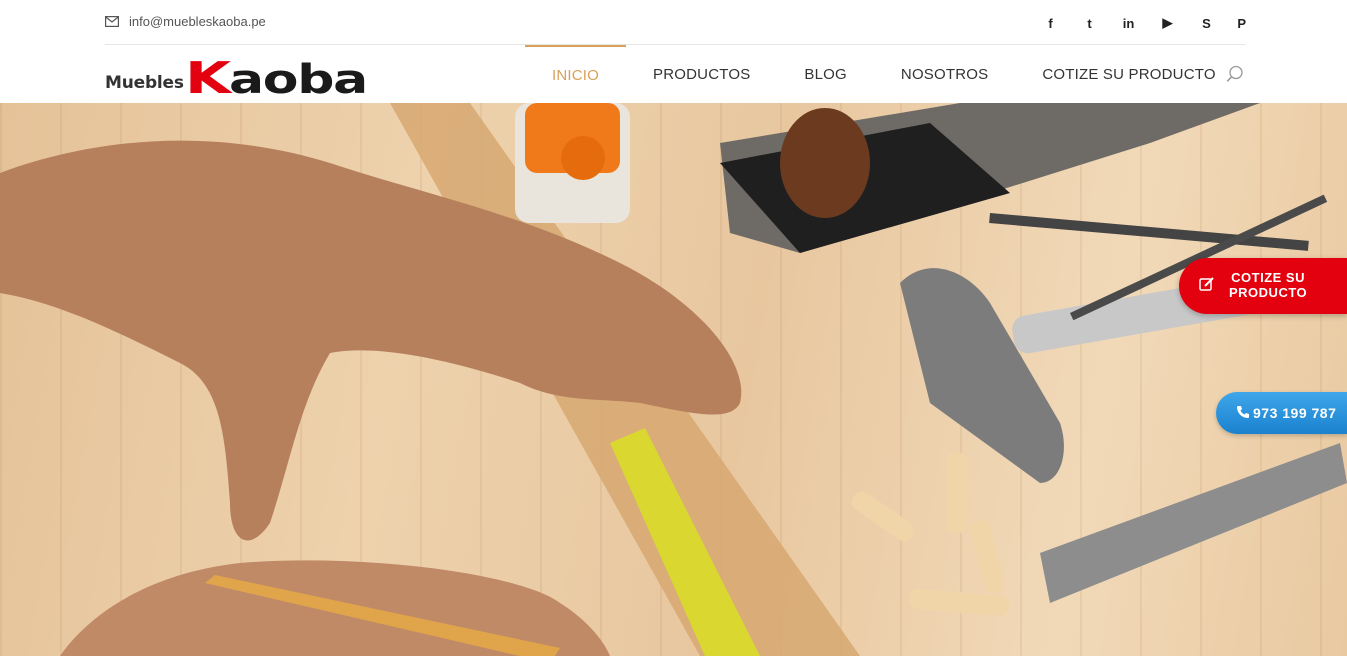 The height and width of the screenshot is (656, 1347). I want to click on linkedin-icon: in, so click(1128, 23).